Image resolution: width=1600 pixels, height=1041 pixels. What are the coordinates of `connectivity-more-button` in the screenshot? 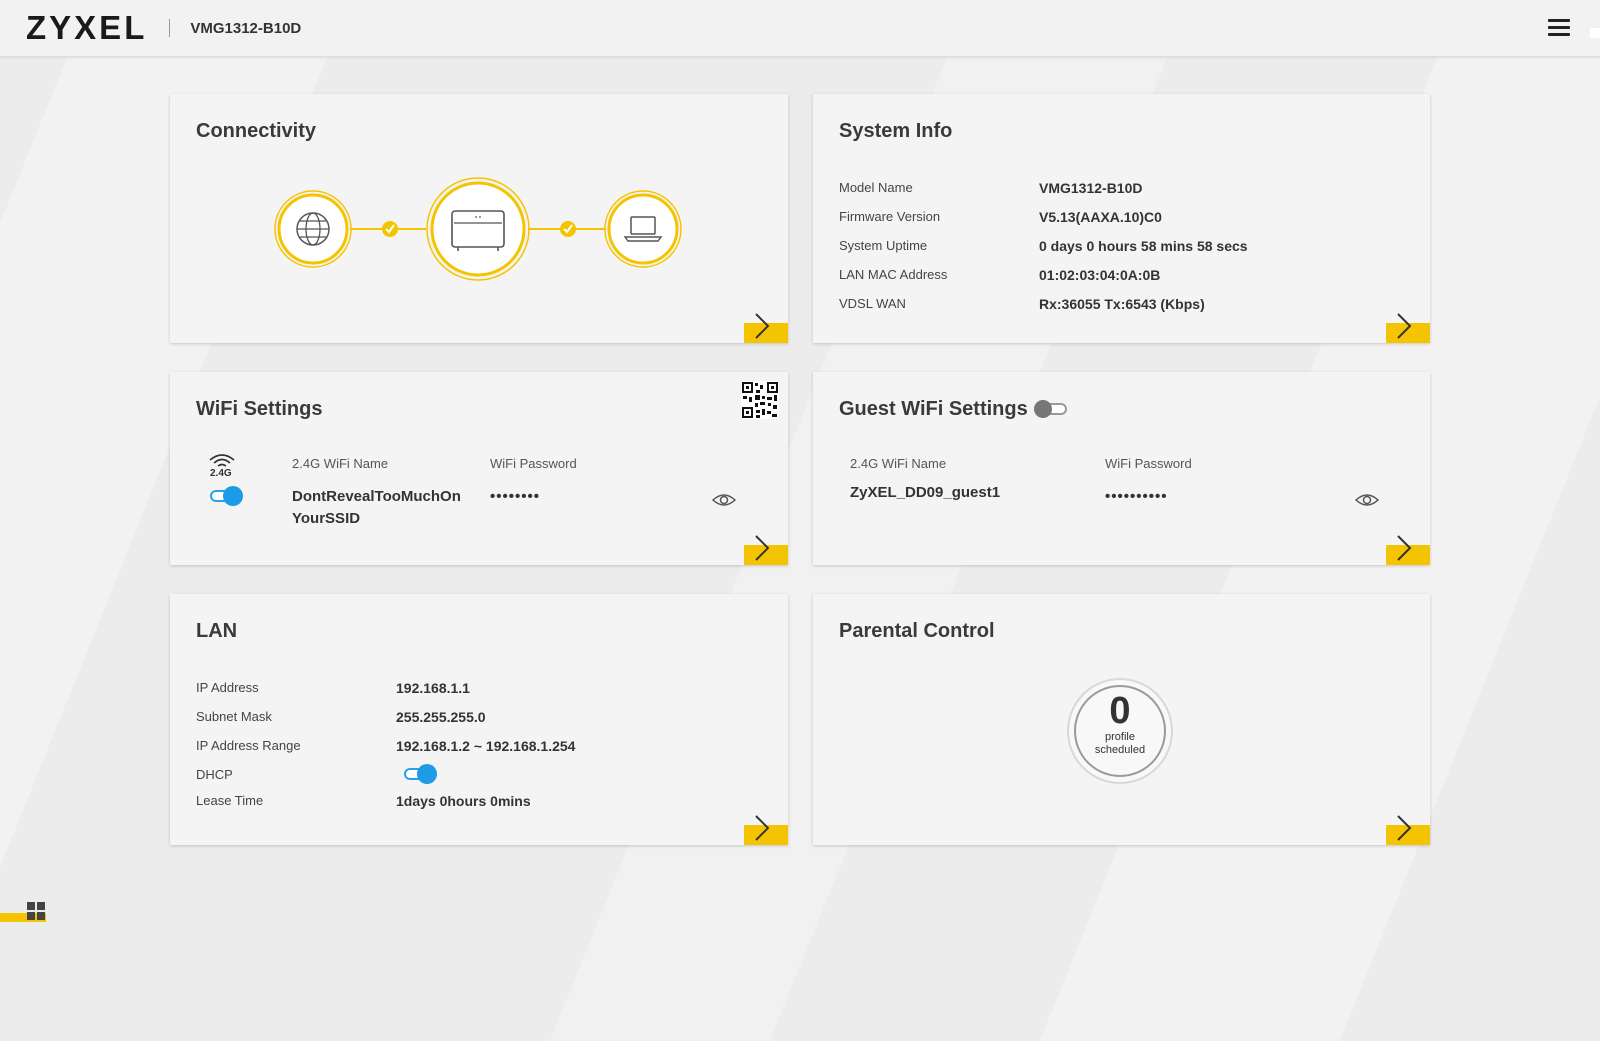 It's located at (766, 328).